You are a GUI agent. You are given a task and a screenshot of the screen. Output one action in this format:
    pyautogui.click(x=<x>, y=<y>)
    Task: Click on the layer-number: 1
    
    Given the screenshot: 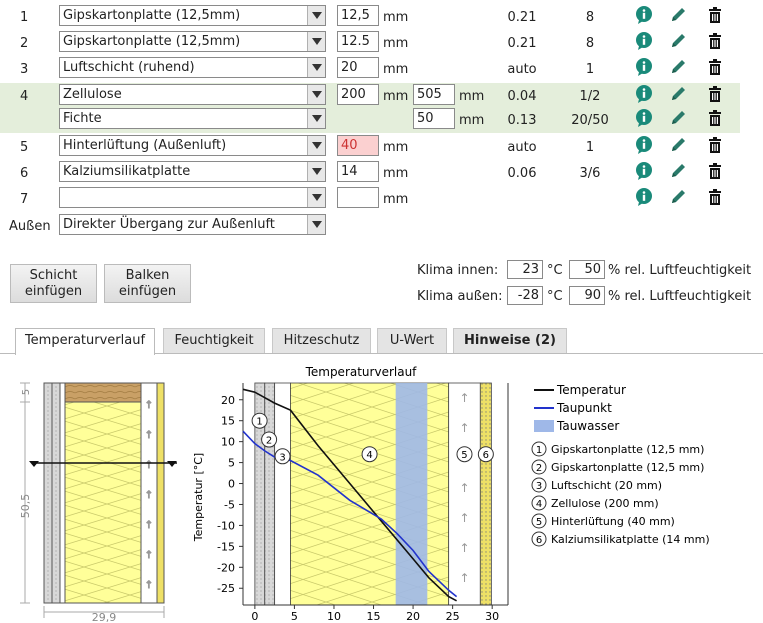 What is the action you would take?
    pyautogui.click(x=24, y=17)
    